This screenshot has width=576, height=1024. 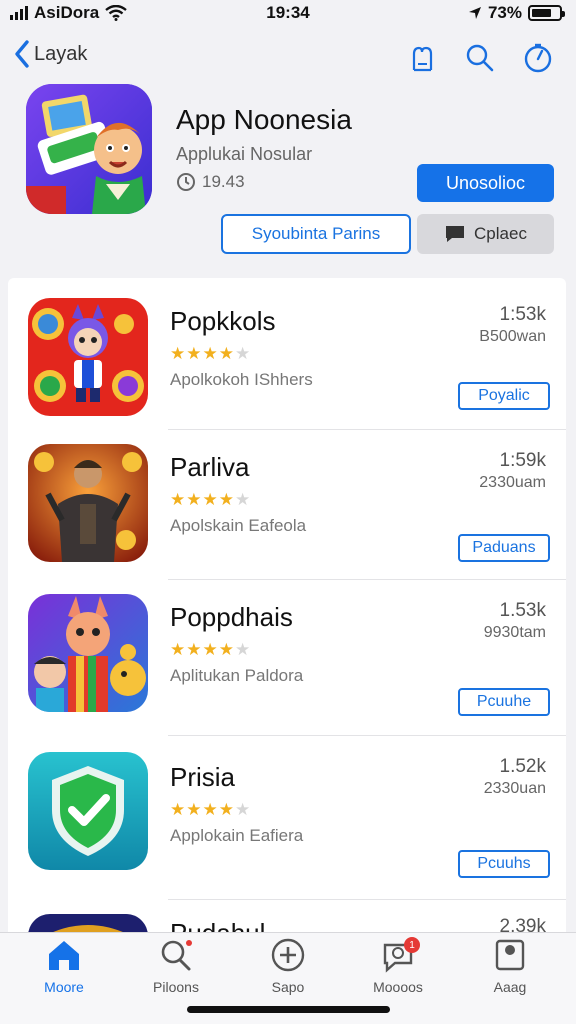 I want to click on app-meta: 19.43, so click(x=210, y=182).